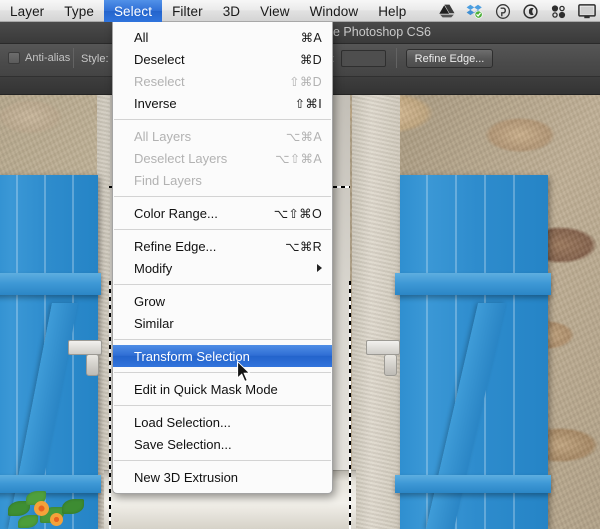 The height and width of the screenshot is (529, 600). I want to click on menu-item-label: Inverse, so click(155, 103).